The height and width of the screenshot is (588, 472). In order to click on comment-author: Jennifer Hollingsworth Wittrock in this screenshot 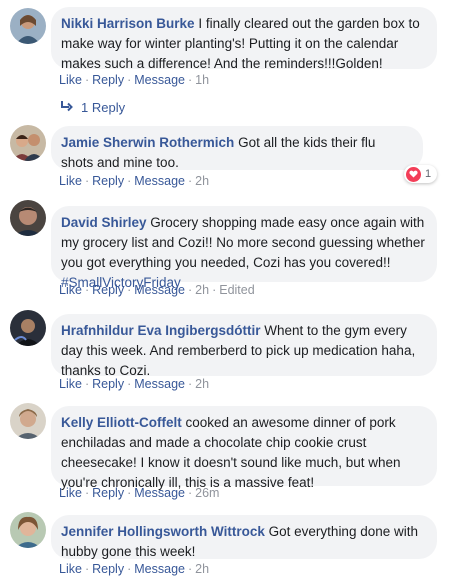, I will do `click(163, 531)`.